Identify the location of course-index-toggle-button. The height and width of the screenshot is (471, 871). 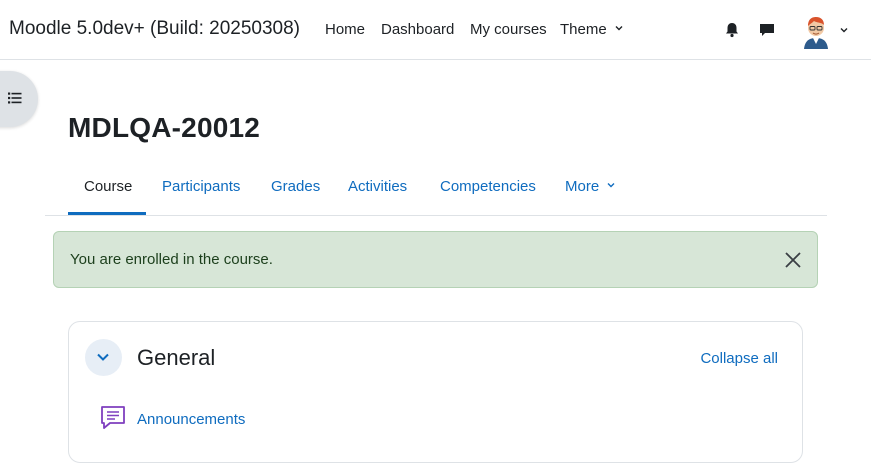
(19, 99).